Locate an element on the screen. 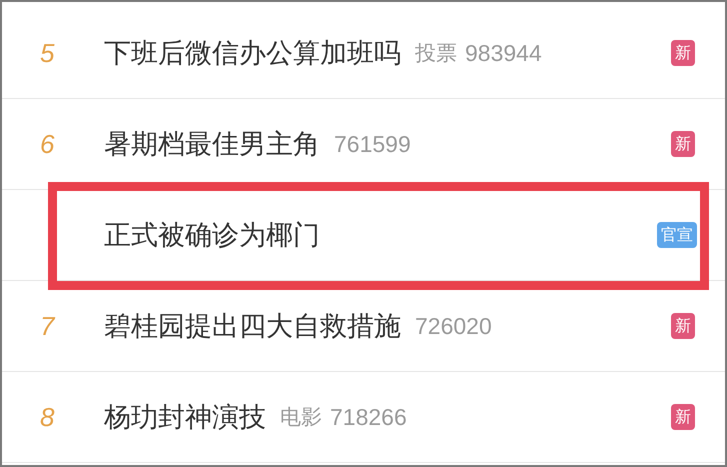 Image resolution: width=727 pixels, height=467 pixels. rank-number: 7 is located at coordinates (48, 326).